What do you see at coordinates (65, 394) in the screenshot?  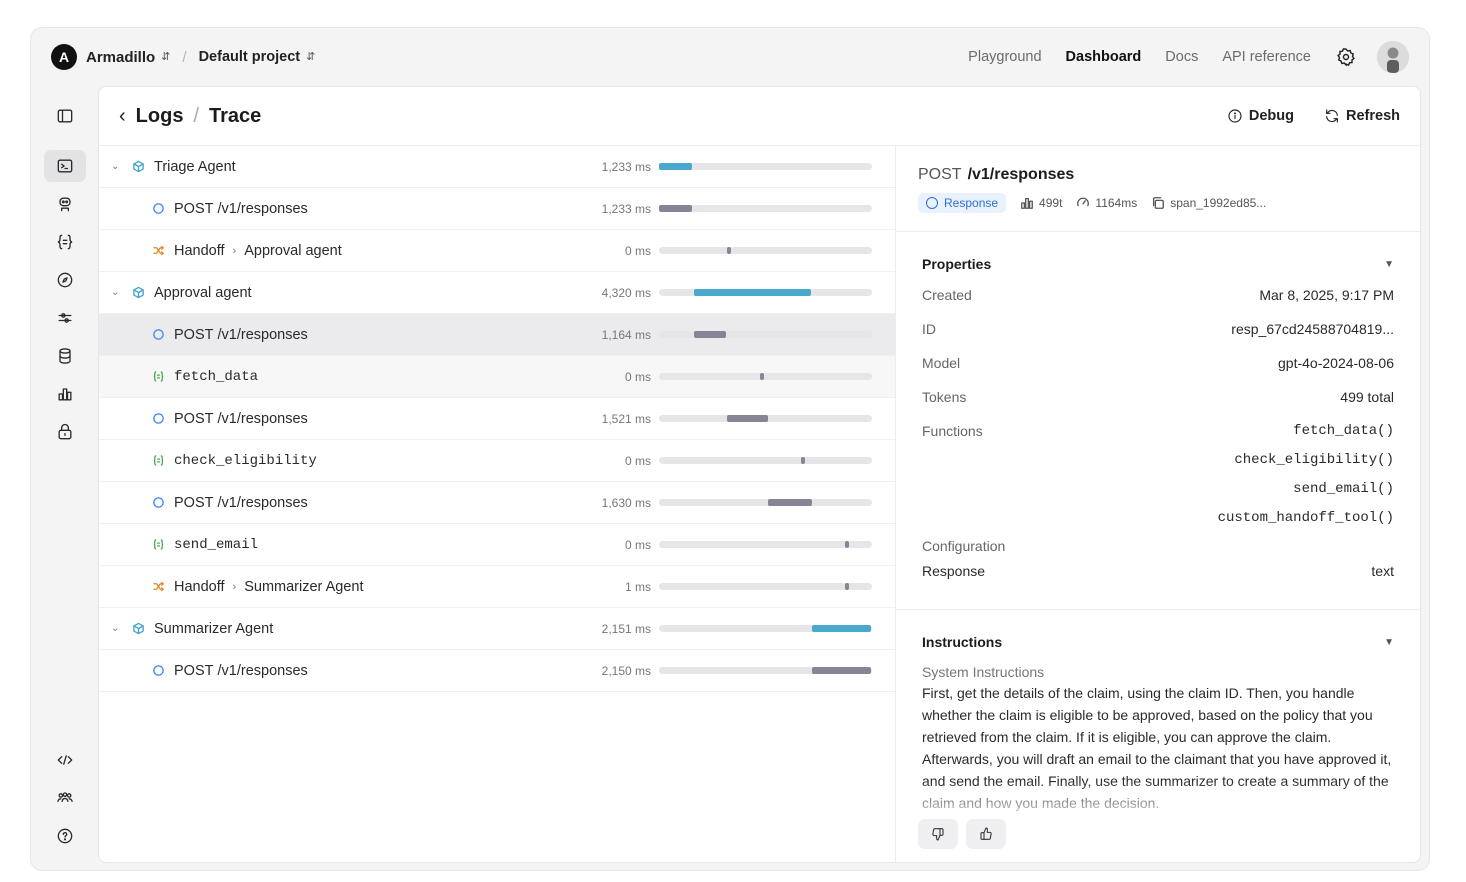 I see `bar-chart-usage-icon` at bounding box center [65, 394].